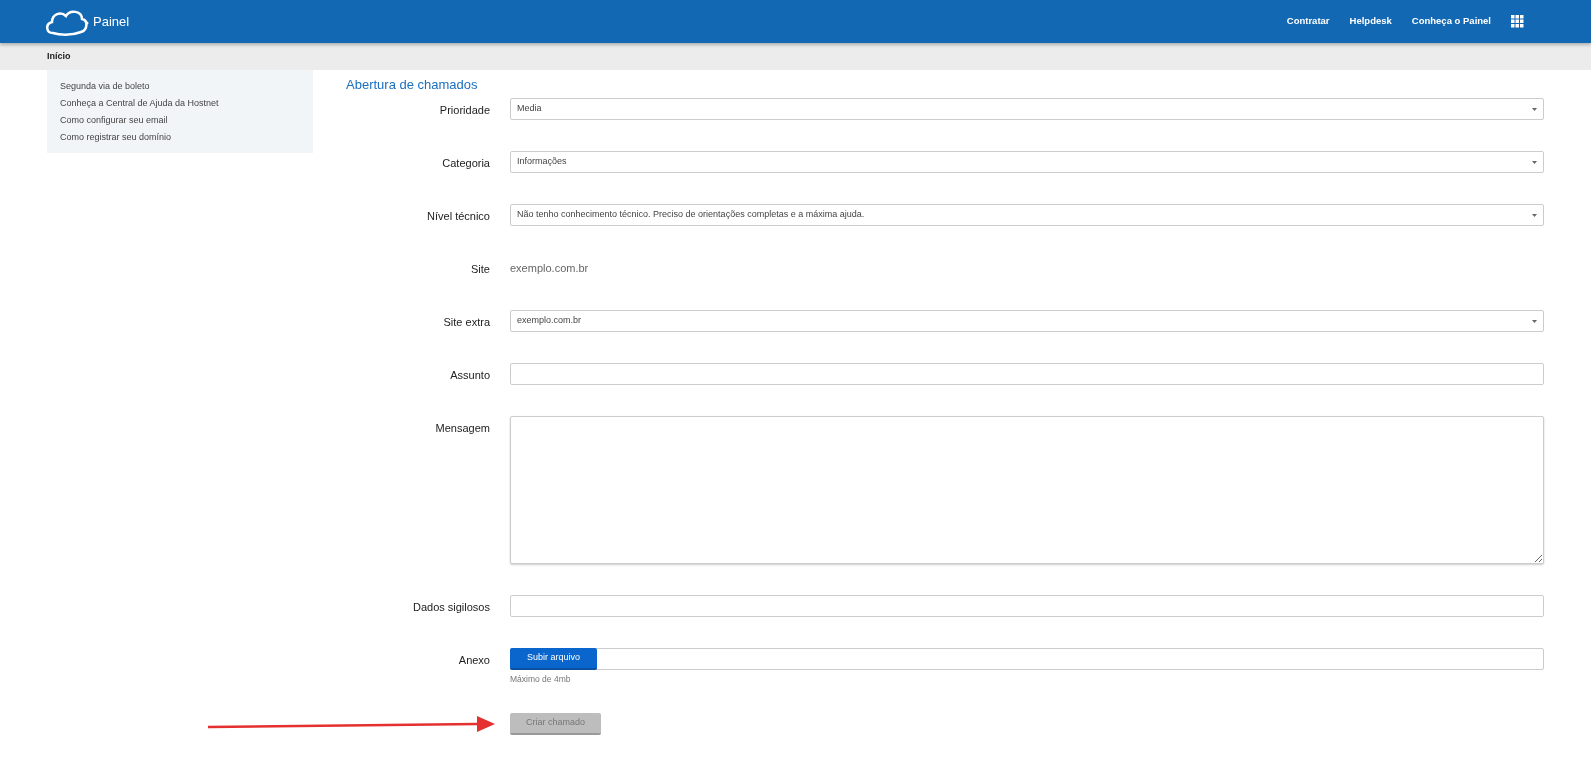 The height and width of the screenshot is (766, 1591). I want to click on sidebar-link: Conheça a Central de Ajuda da Hostnet, so click(186, 104).